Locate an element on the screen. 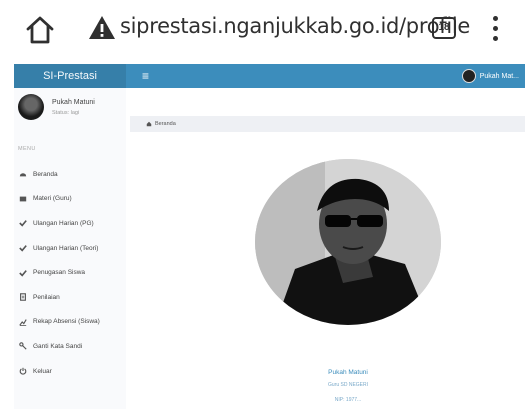  profile-name: Pukah Matuni is located at coordinates (348, 372).